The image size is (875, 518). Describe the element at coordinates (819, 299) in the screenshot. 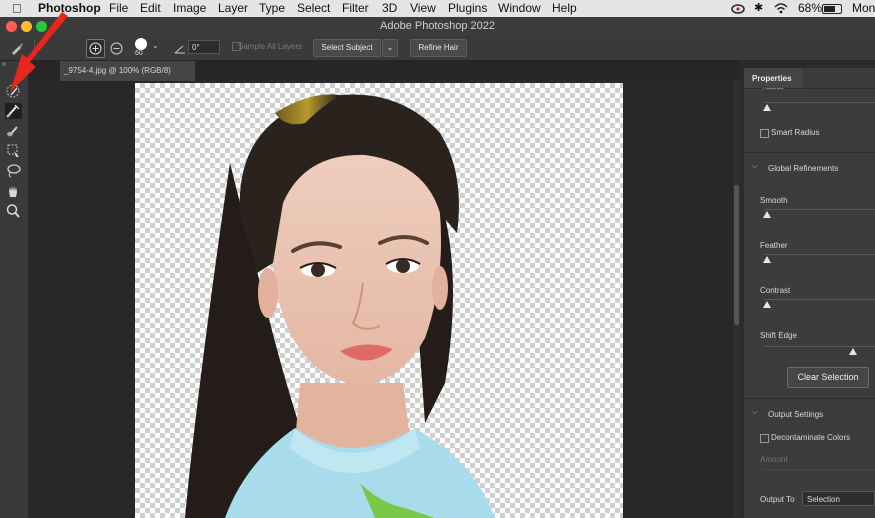

I see `contrast-slider` at that location.